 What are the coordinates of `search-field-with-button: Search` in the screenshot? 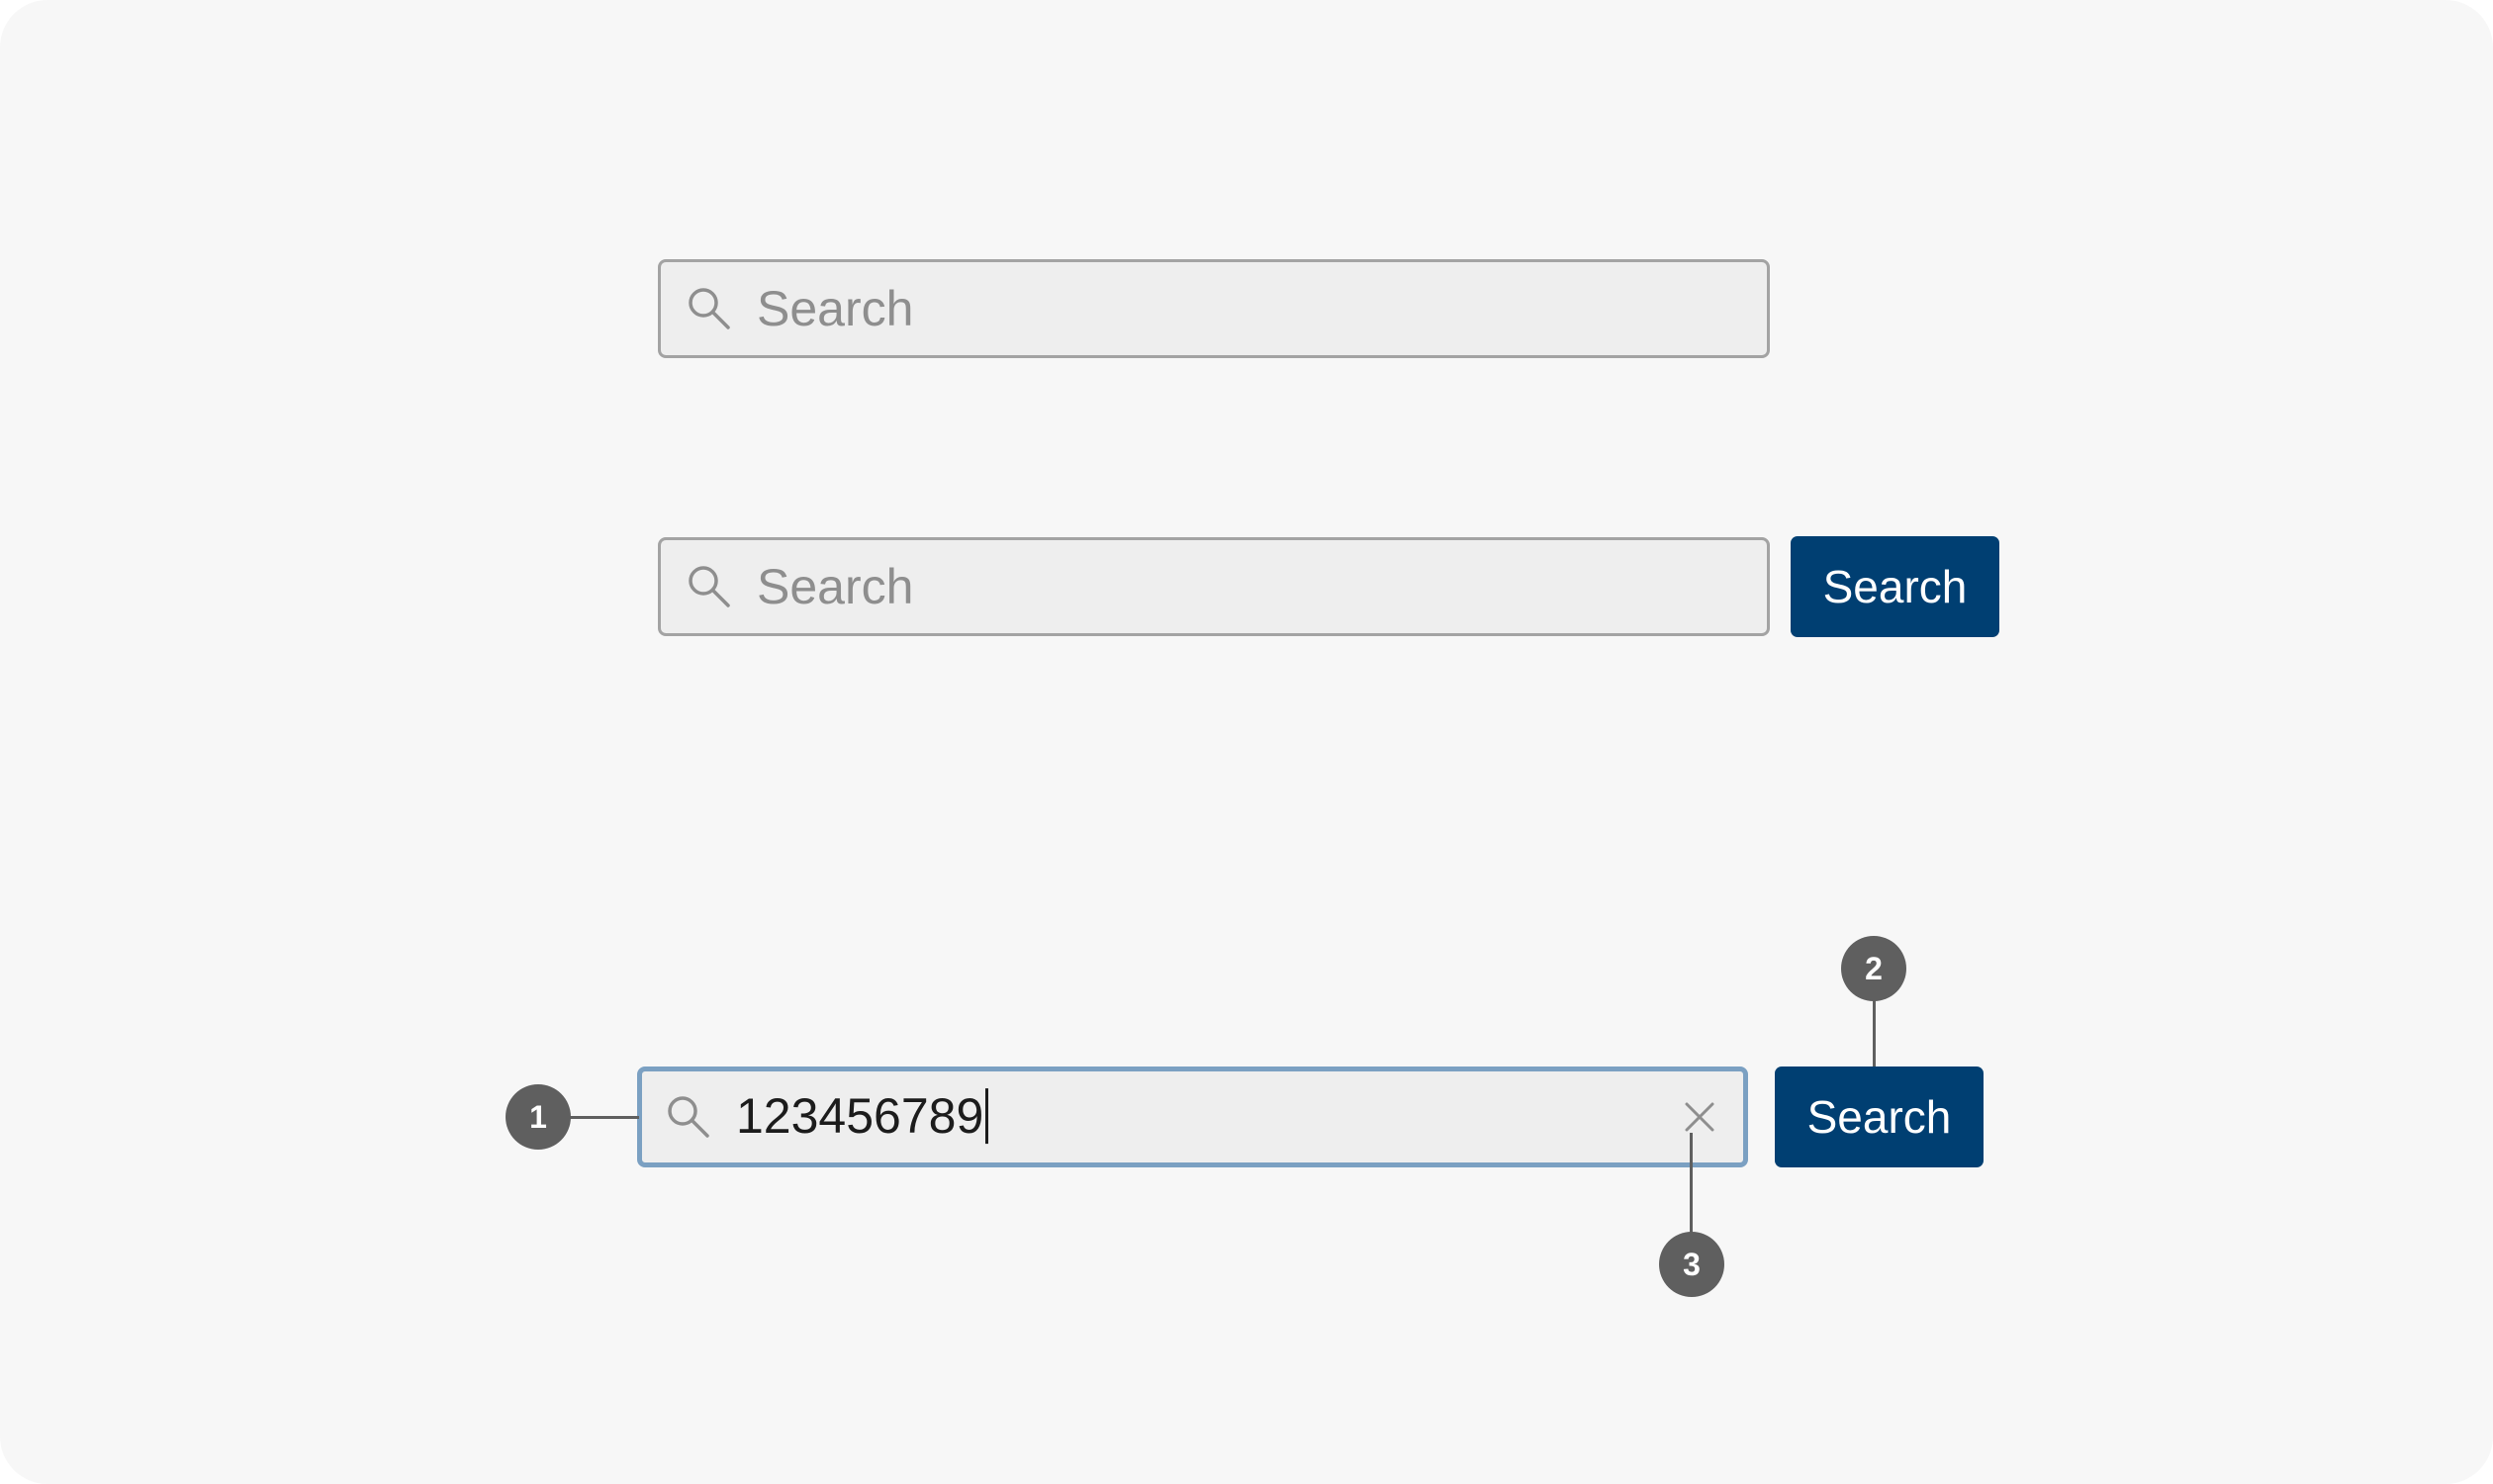 It's located at (1214, 586).